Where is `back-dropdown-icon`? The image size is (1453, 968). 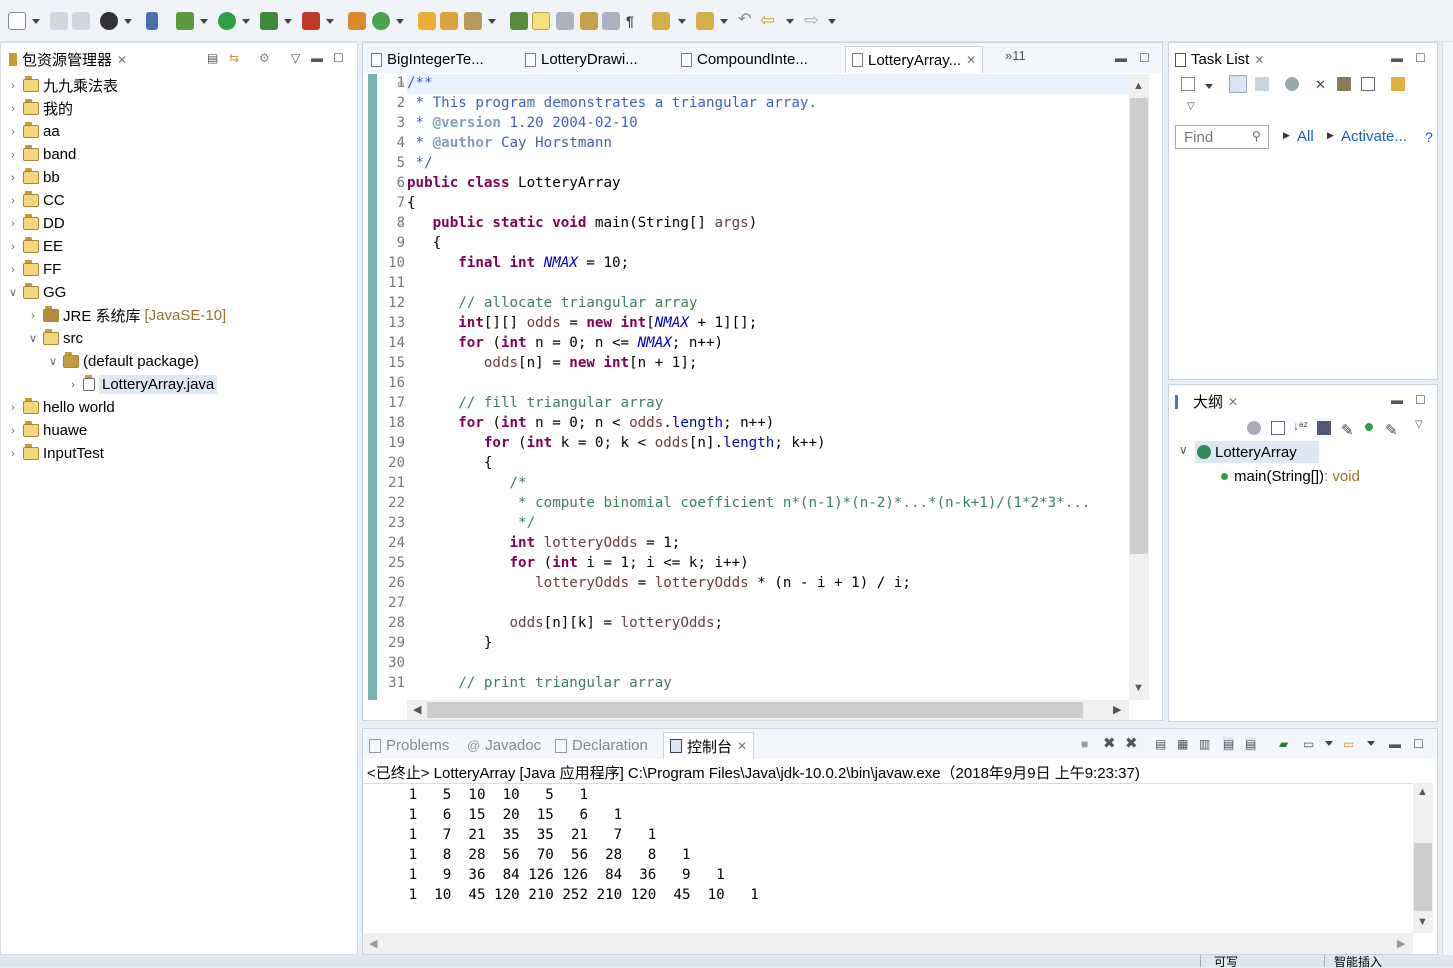
back-dropdown-icon is located at coordinates (790, 21).